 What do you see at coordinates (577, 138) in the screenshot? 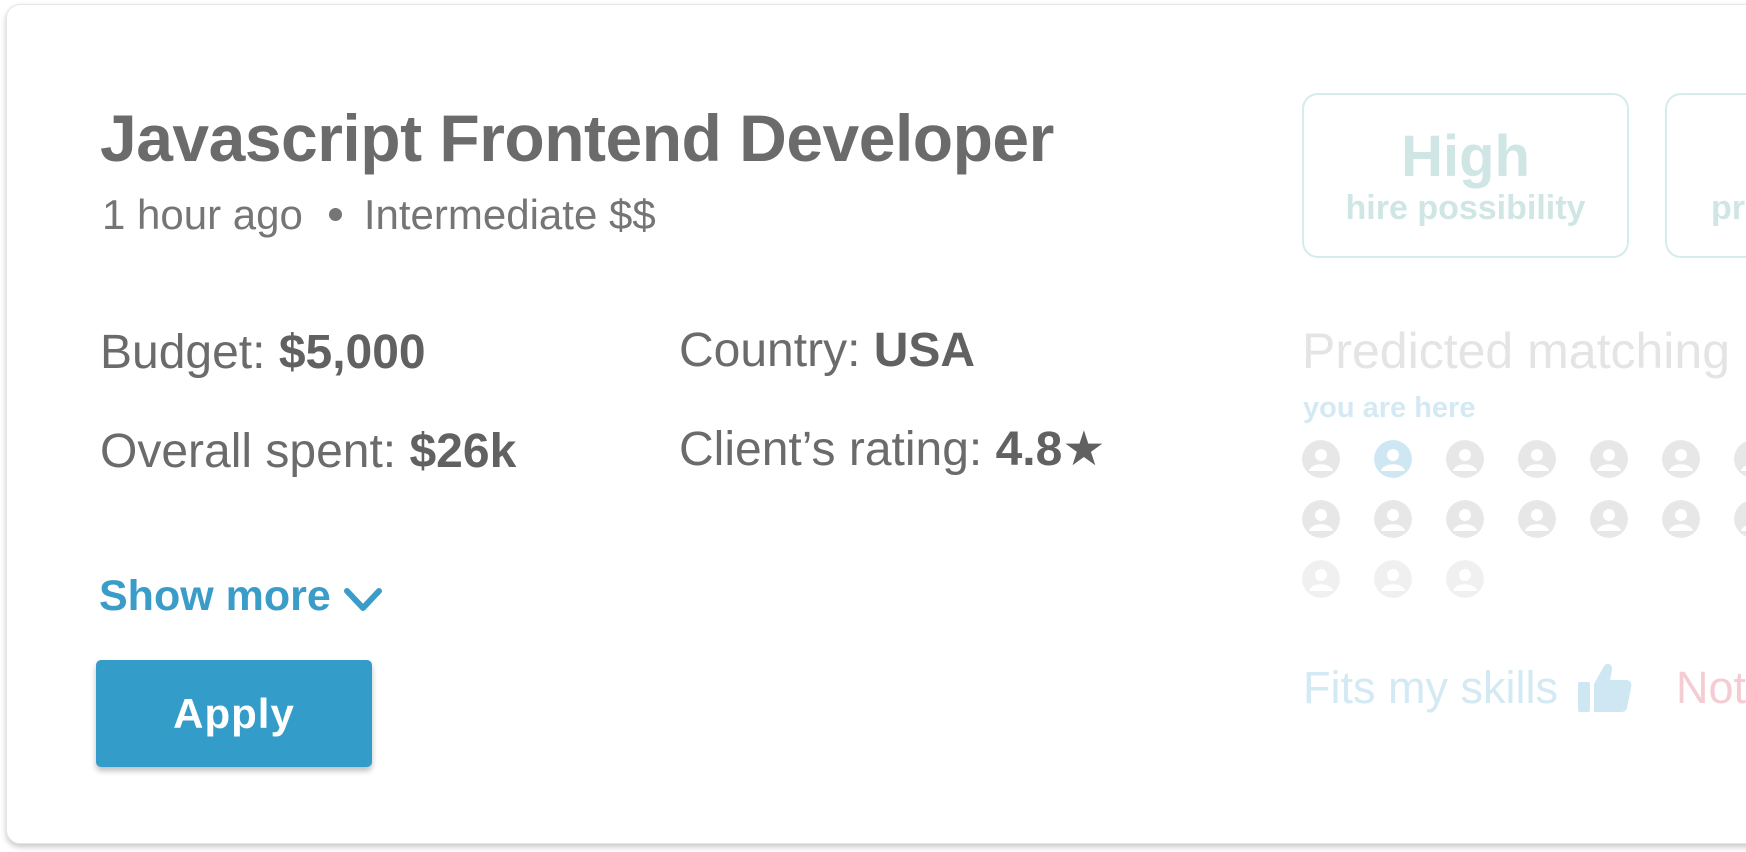
I see `job-title: Javascript Frontend Developer` at bounding box center [577, 138].